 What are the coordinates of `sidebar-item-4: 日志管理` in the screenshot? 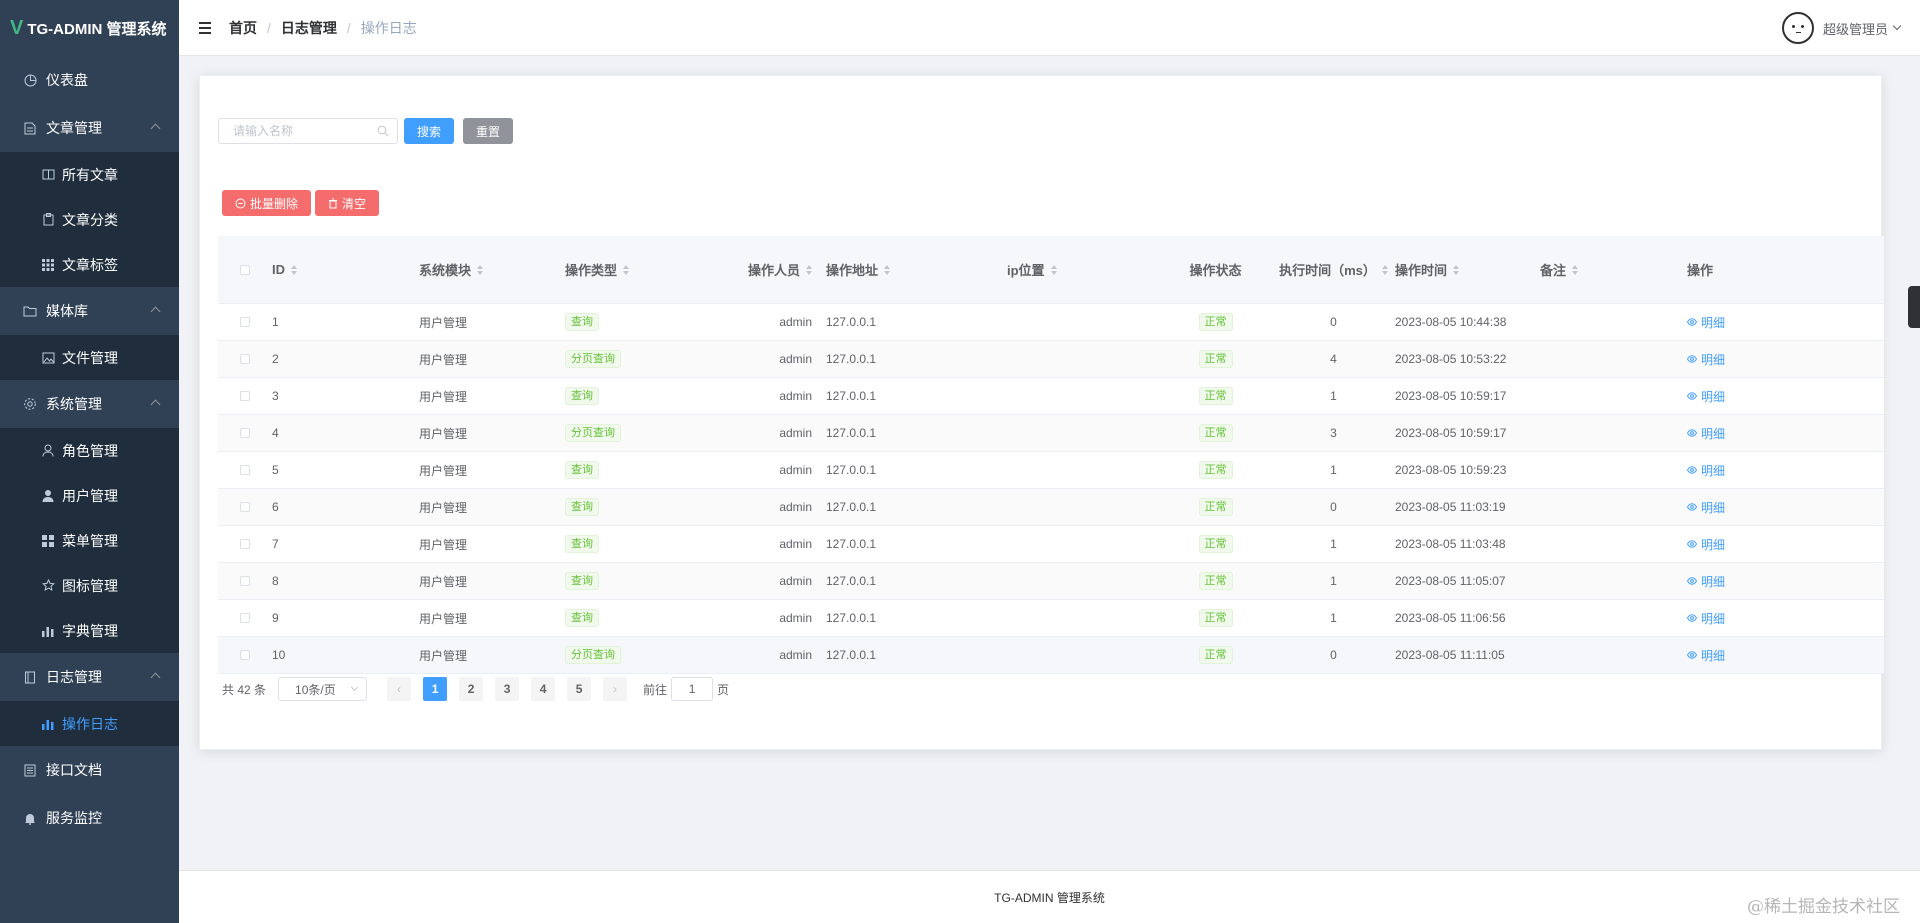 It's located at (89, 677).